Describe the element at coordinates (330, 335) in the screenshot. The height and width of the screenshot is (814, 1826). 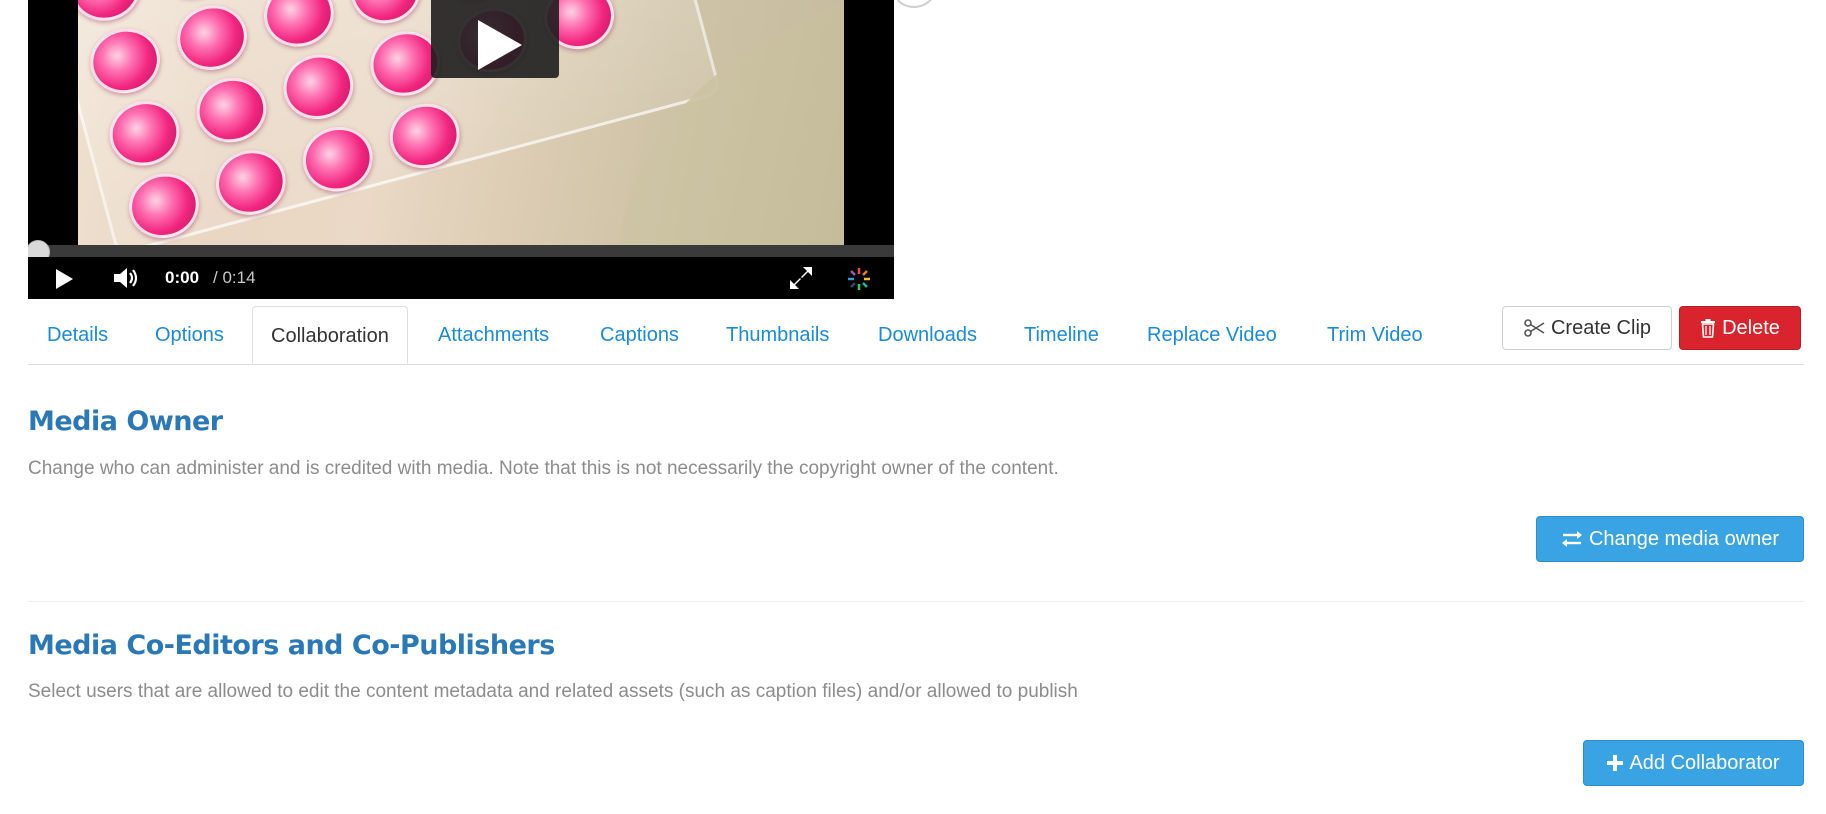
I see `tab-collaboration: Collaboration` at that location.